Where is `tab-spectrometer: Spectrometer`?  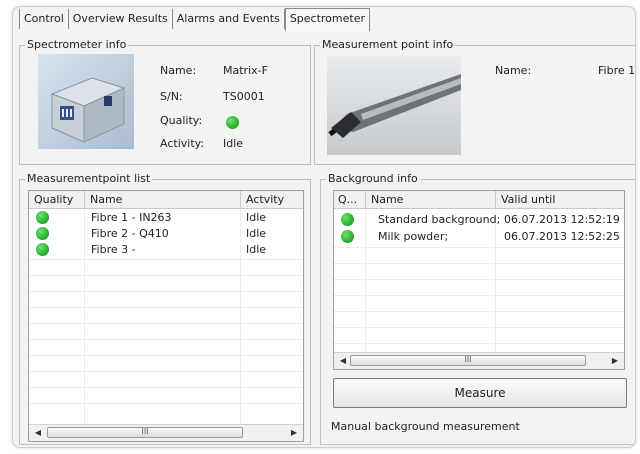 tab-spectrometer: Spectrometer is located at coordinates (327, 19).